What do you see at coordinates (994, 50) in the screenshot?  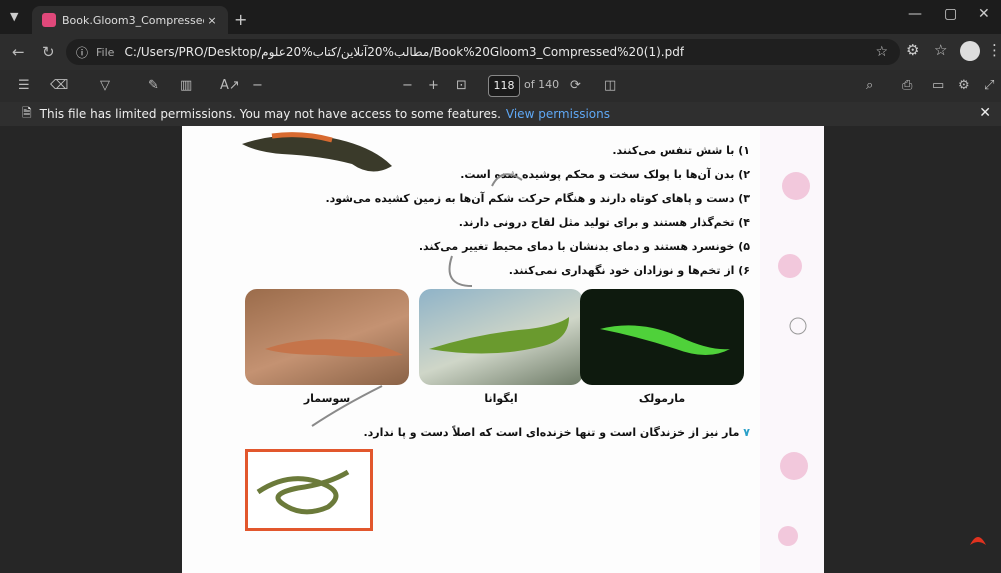 I see `more-menu-icon: ⋮` at bounding box center [994, 50].